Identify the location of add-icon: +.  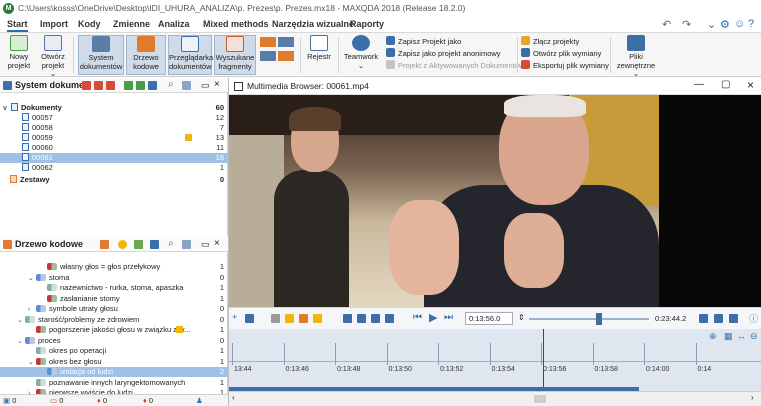
(234, 317).